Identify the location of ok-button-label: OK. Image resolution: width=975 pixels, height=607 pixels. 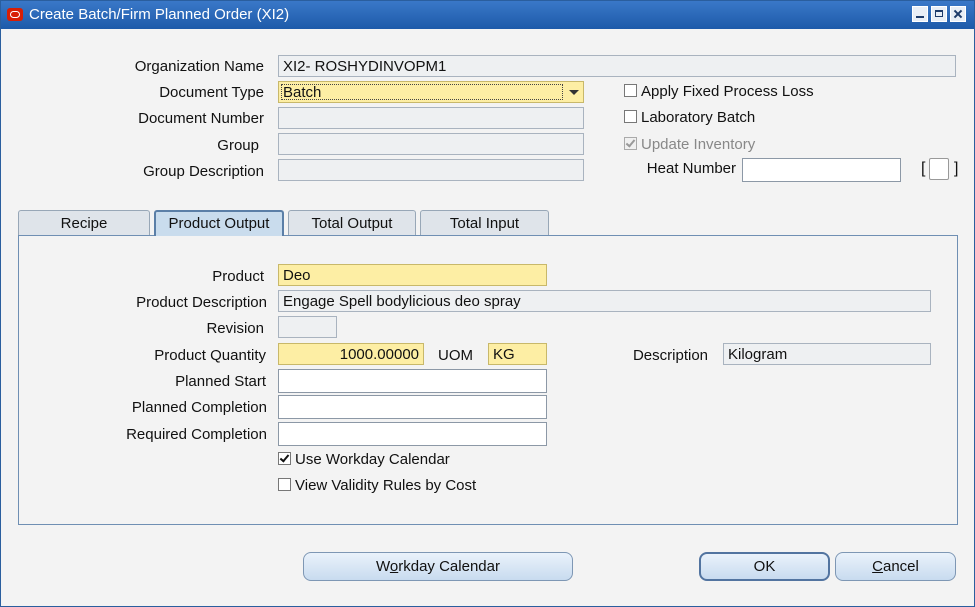
(764, 566).